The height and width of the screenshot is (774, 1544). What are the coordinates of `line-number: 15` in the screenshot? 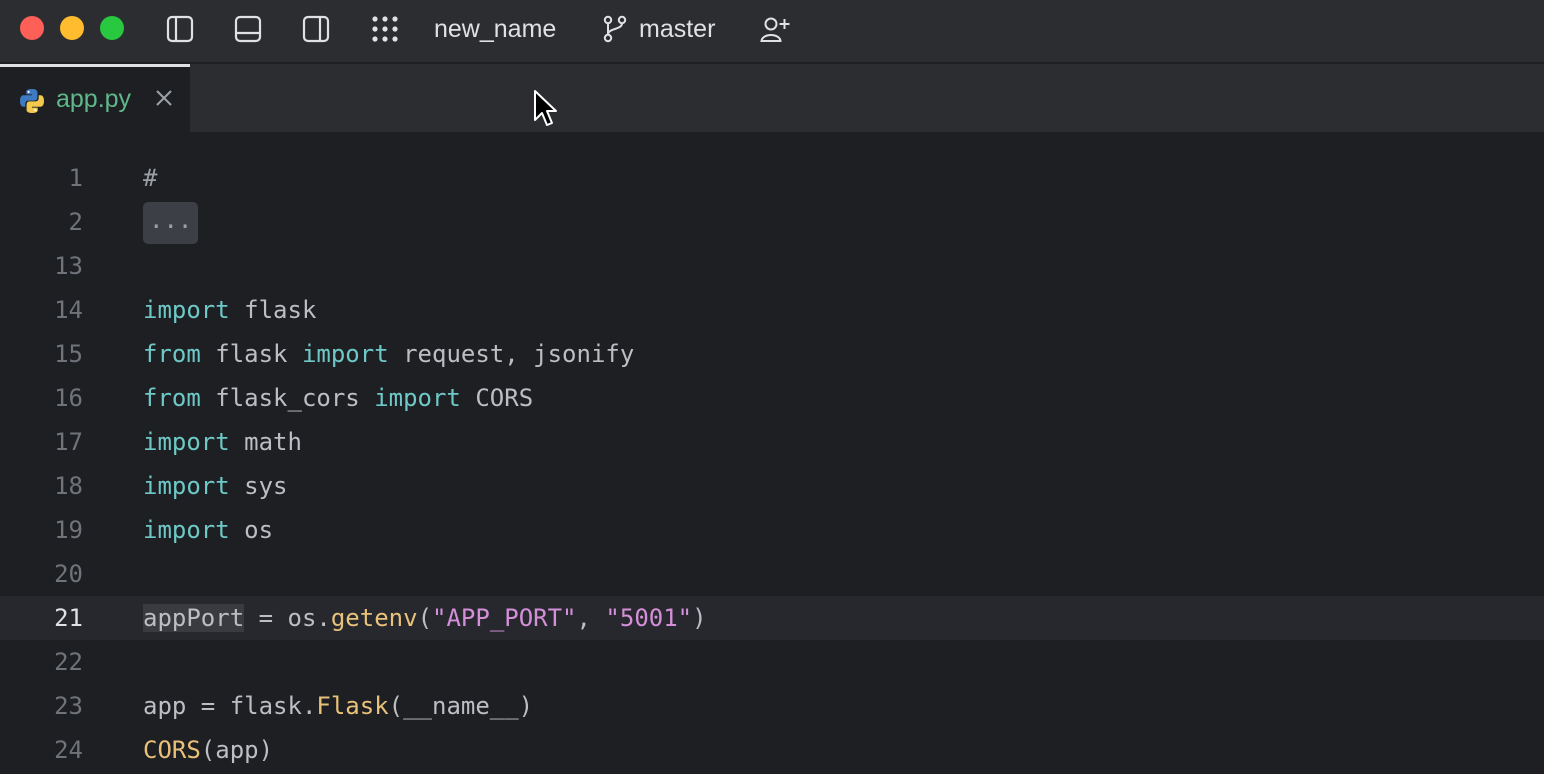 It's located at (68, 354).